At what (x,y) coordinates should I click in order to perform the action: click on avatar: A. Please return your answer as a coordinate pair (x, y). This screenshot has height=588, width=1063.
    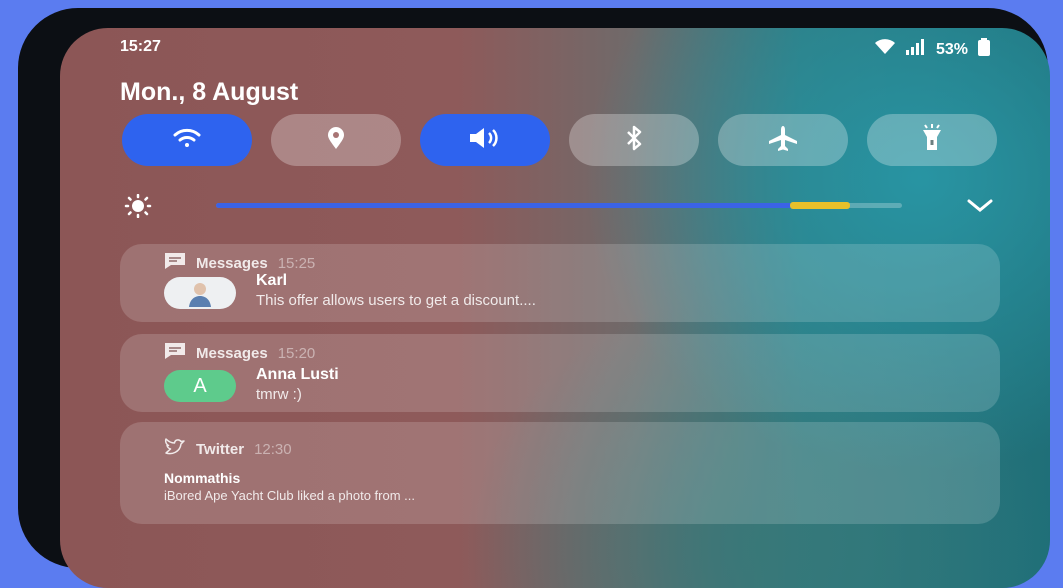
    Looking at the image, I should click on (200, 386).